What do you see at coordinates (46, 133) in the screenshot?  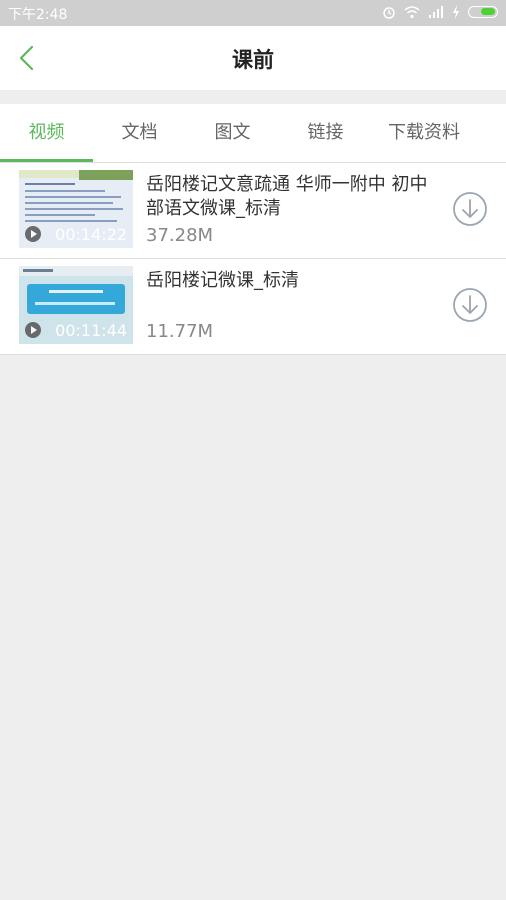 I see `tab-video: 视频` at bounding box center [46, 133].